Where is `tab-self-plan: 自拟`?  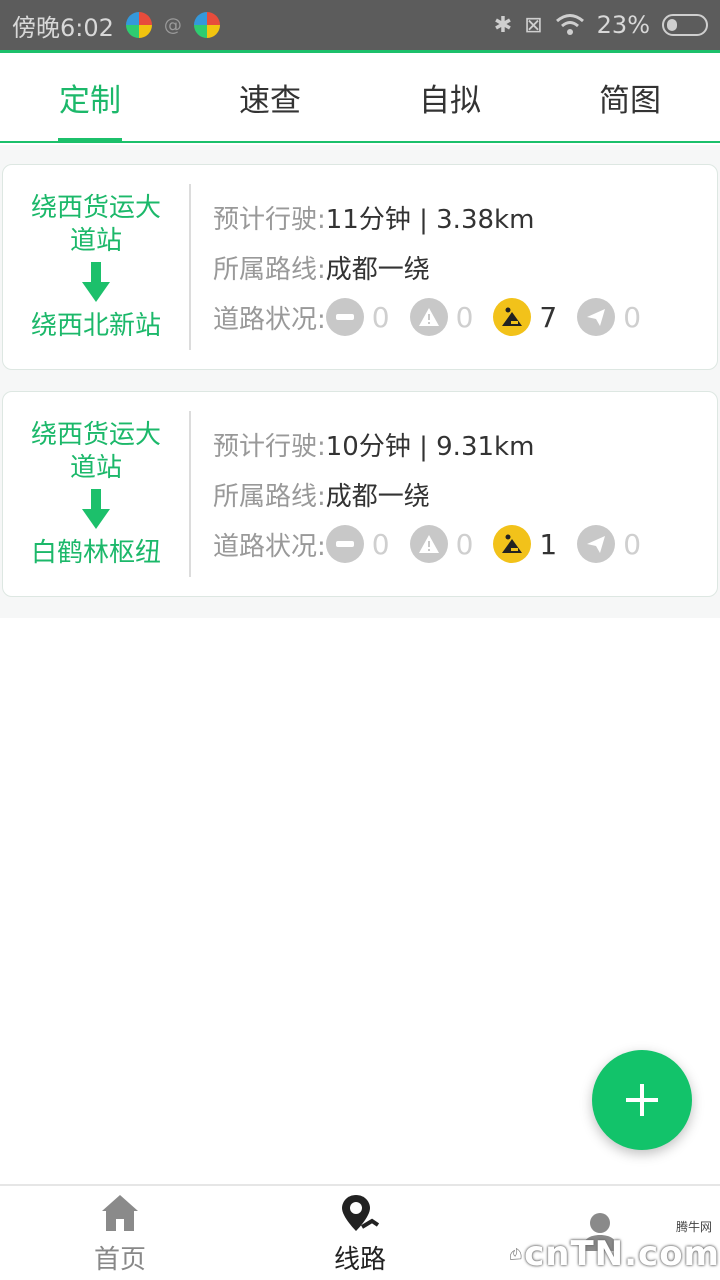
tab-self-plan: 自拟 is located at coordinates (450, 97).